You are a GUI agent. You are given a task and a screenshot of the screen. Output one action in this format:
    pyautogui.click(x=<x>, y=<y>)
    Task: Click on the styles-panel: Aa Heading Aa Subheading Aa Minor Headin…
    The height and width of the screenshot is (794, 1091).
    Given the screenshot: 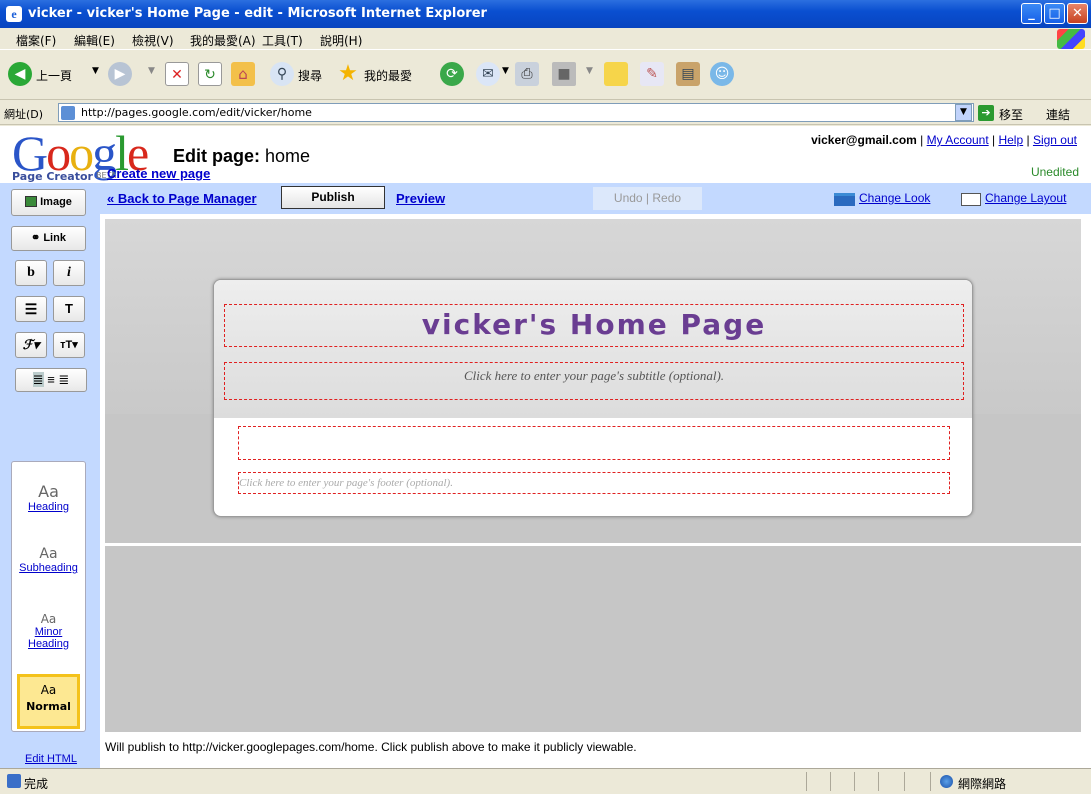 What is the action you would take?
    pyautogui.click(x=48, y=596)
    